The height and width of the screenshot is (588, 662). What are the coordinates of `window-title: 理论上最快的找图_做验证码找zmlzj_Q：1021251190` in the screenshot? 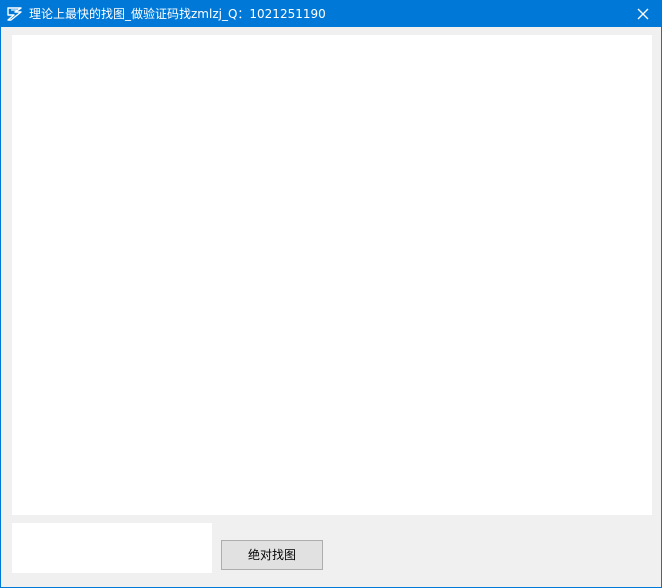 It's located at (177, 14).